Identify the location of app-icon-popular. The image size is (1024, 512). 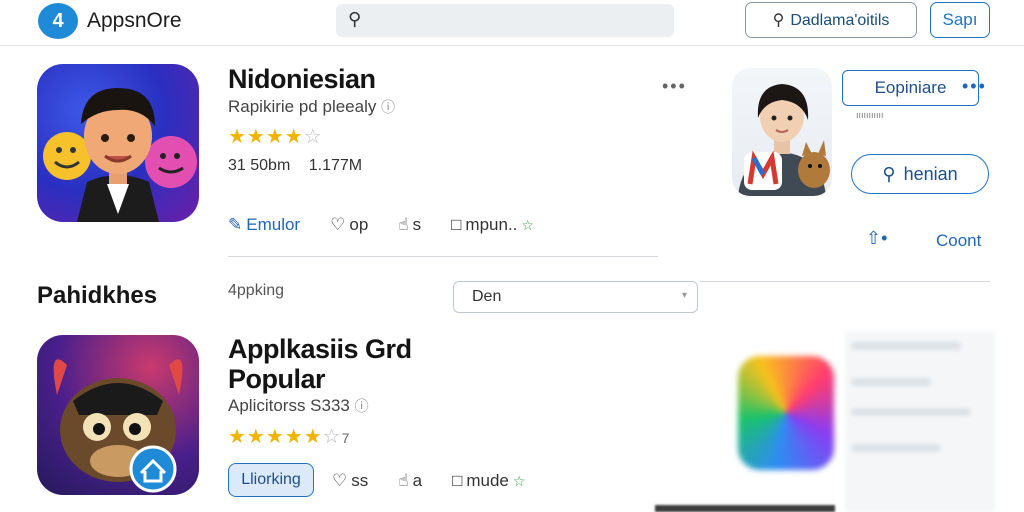
(118, 415).